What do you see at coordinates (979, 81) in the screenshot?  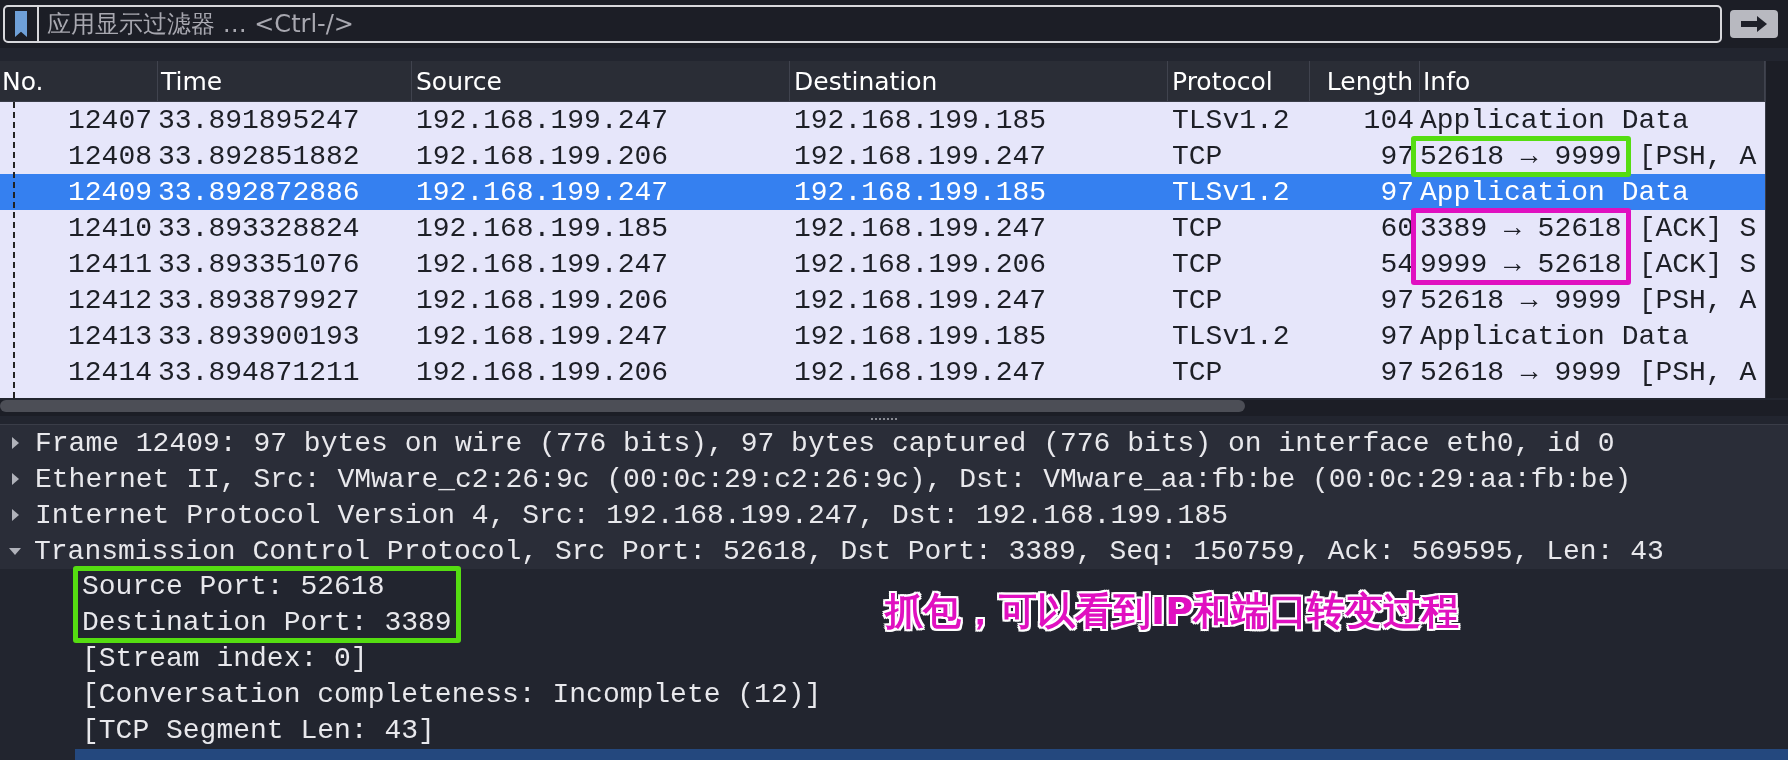 I see `column-header: Destination` at bounding box center [979, 81].